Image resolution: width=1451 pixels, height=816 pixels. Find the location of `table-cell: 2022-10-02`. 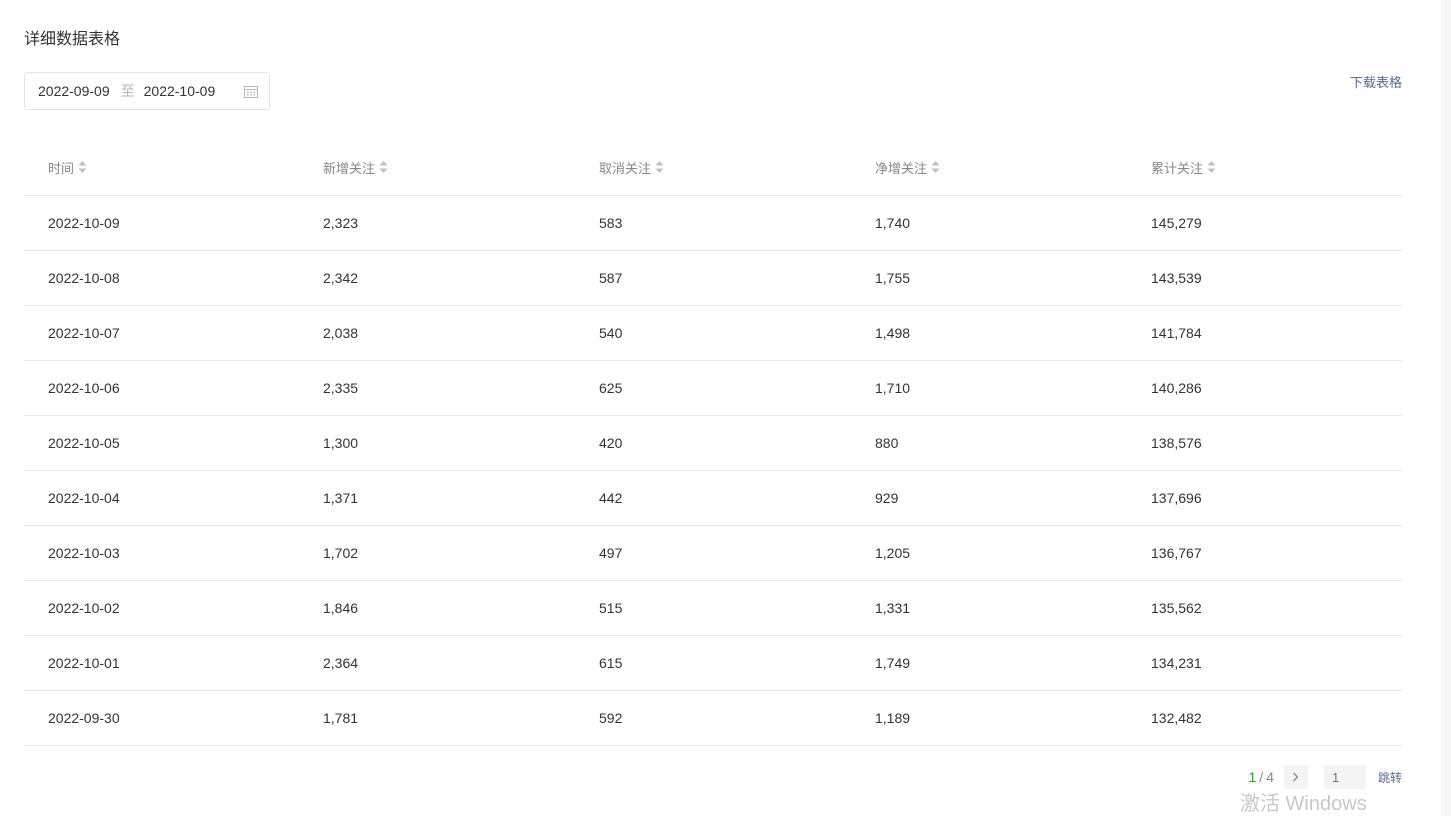

table-cell: 2022-10-02 is located at coordinates (161, 608).